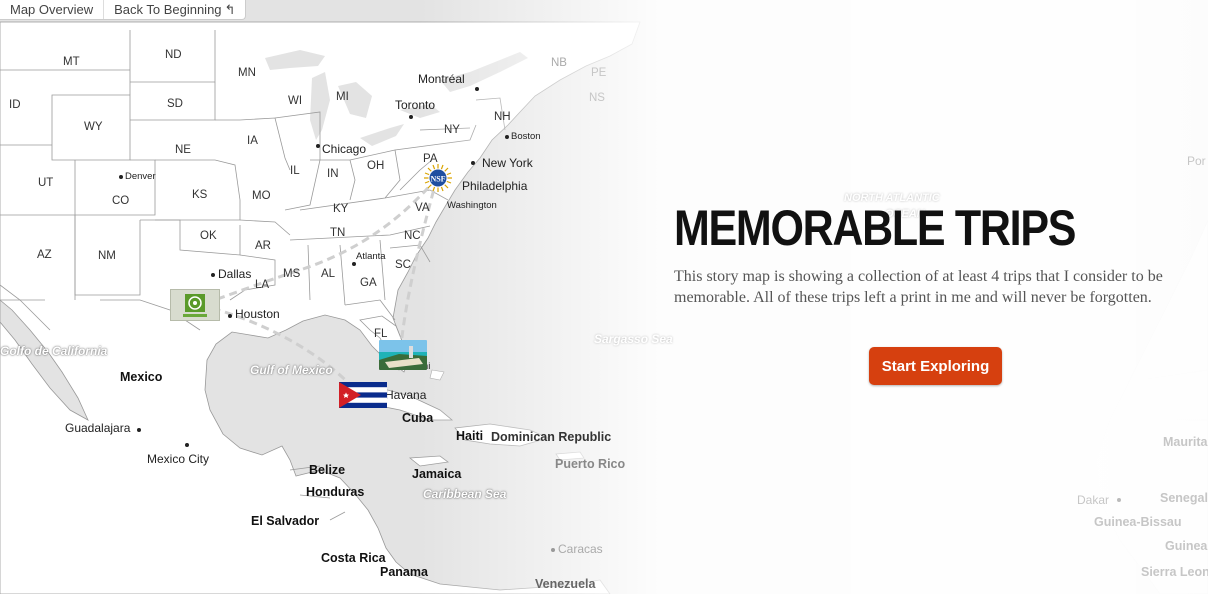 The image size is (1208, 594). What do you see at coordinates (285, 521) in the screenshot?
I see `country-label: El Salvador` at bounding box center [285, 521].